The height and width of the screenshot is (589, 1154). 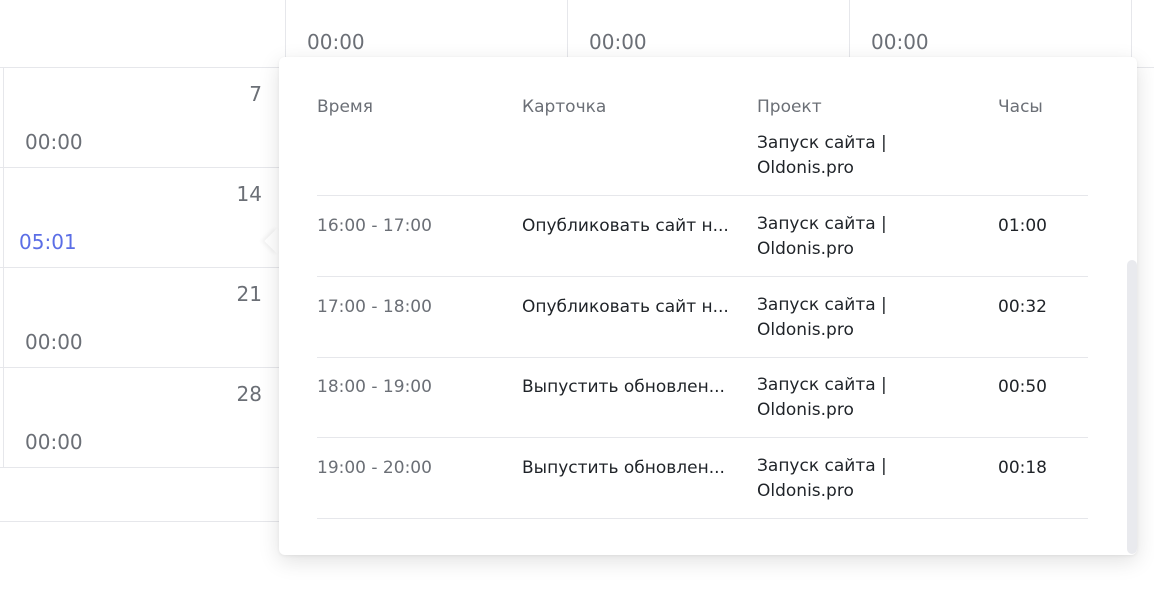 What do you see at coordinates (1022, 468) in the screenshot?
I see `entry-hours: 00:18` at bounding box center [1022, 468].